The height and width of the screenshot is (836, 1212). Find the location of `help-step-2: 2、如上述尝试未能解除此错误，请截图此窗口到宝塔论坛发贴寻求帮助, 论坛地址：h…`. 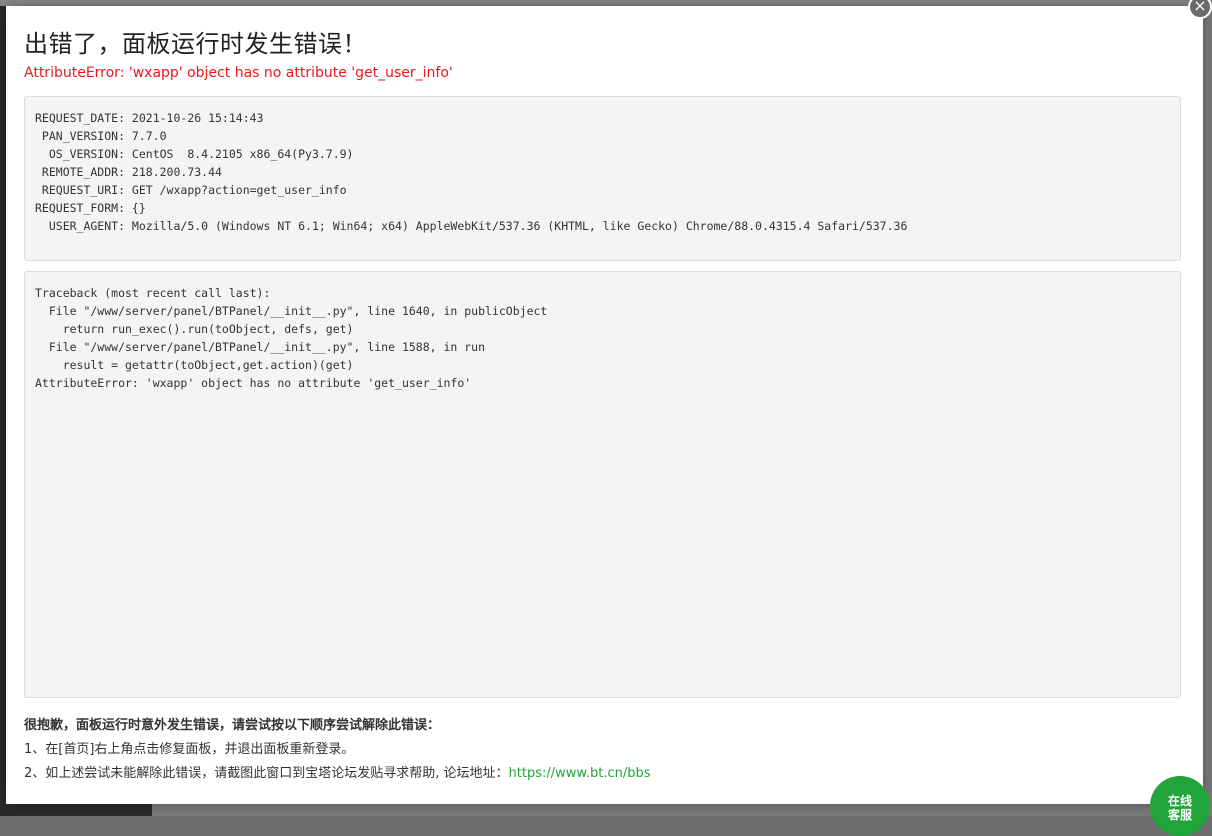

help-step-2: 2、如上述尝试未能解除此错误，请截图此窗口到宝塔论坛发贴寻求帮助, 论坛地址：h… is located at coordinates (599, 774).